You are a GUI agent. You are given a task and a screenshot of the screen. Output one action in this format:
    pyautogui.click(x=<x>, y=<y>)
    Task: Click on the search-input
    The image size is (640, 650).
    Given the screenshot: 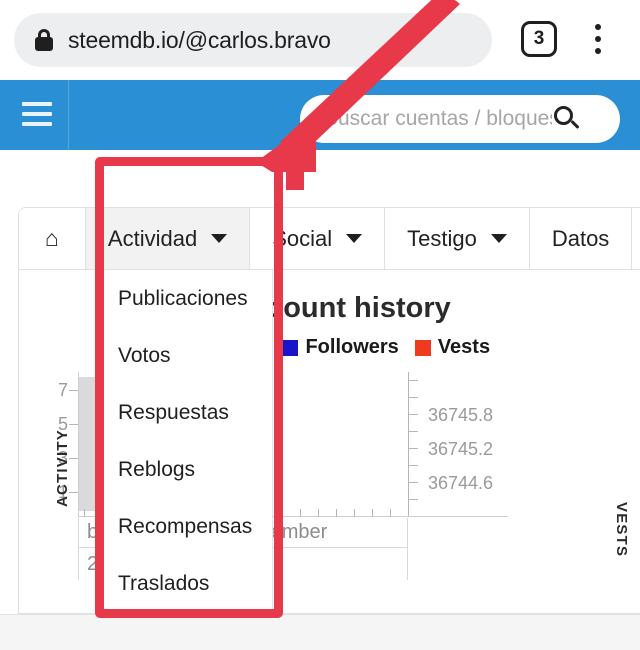 What is the action you would take?
    pyautogui.click(x=438, y=119)
    